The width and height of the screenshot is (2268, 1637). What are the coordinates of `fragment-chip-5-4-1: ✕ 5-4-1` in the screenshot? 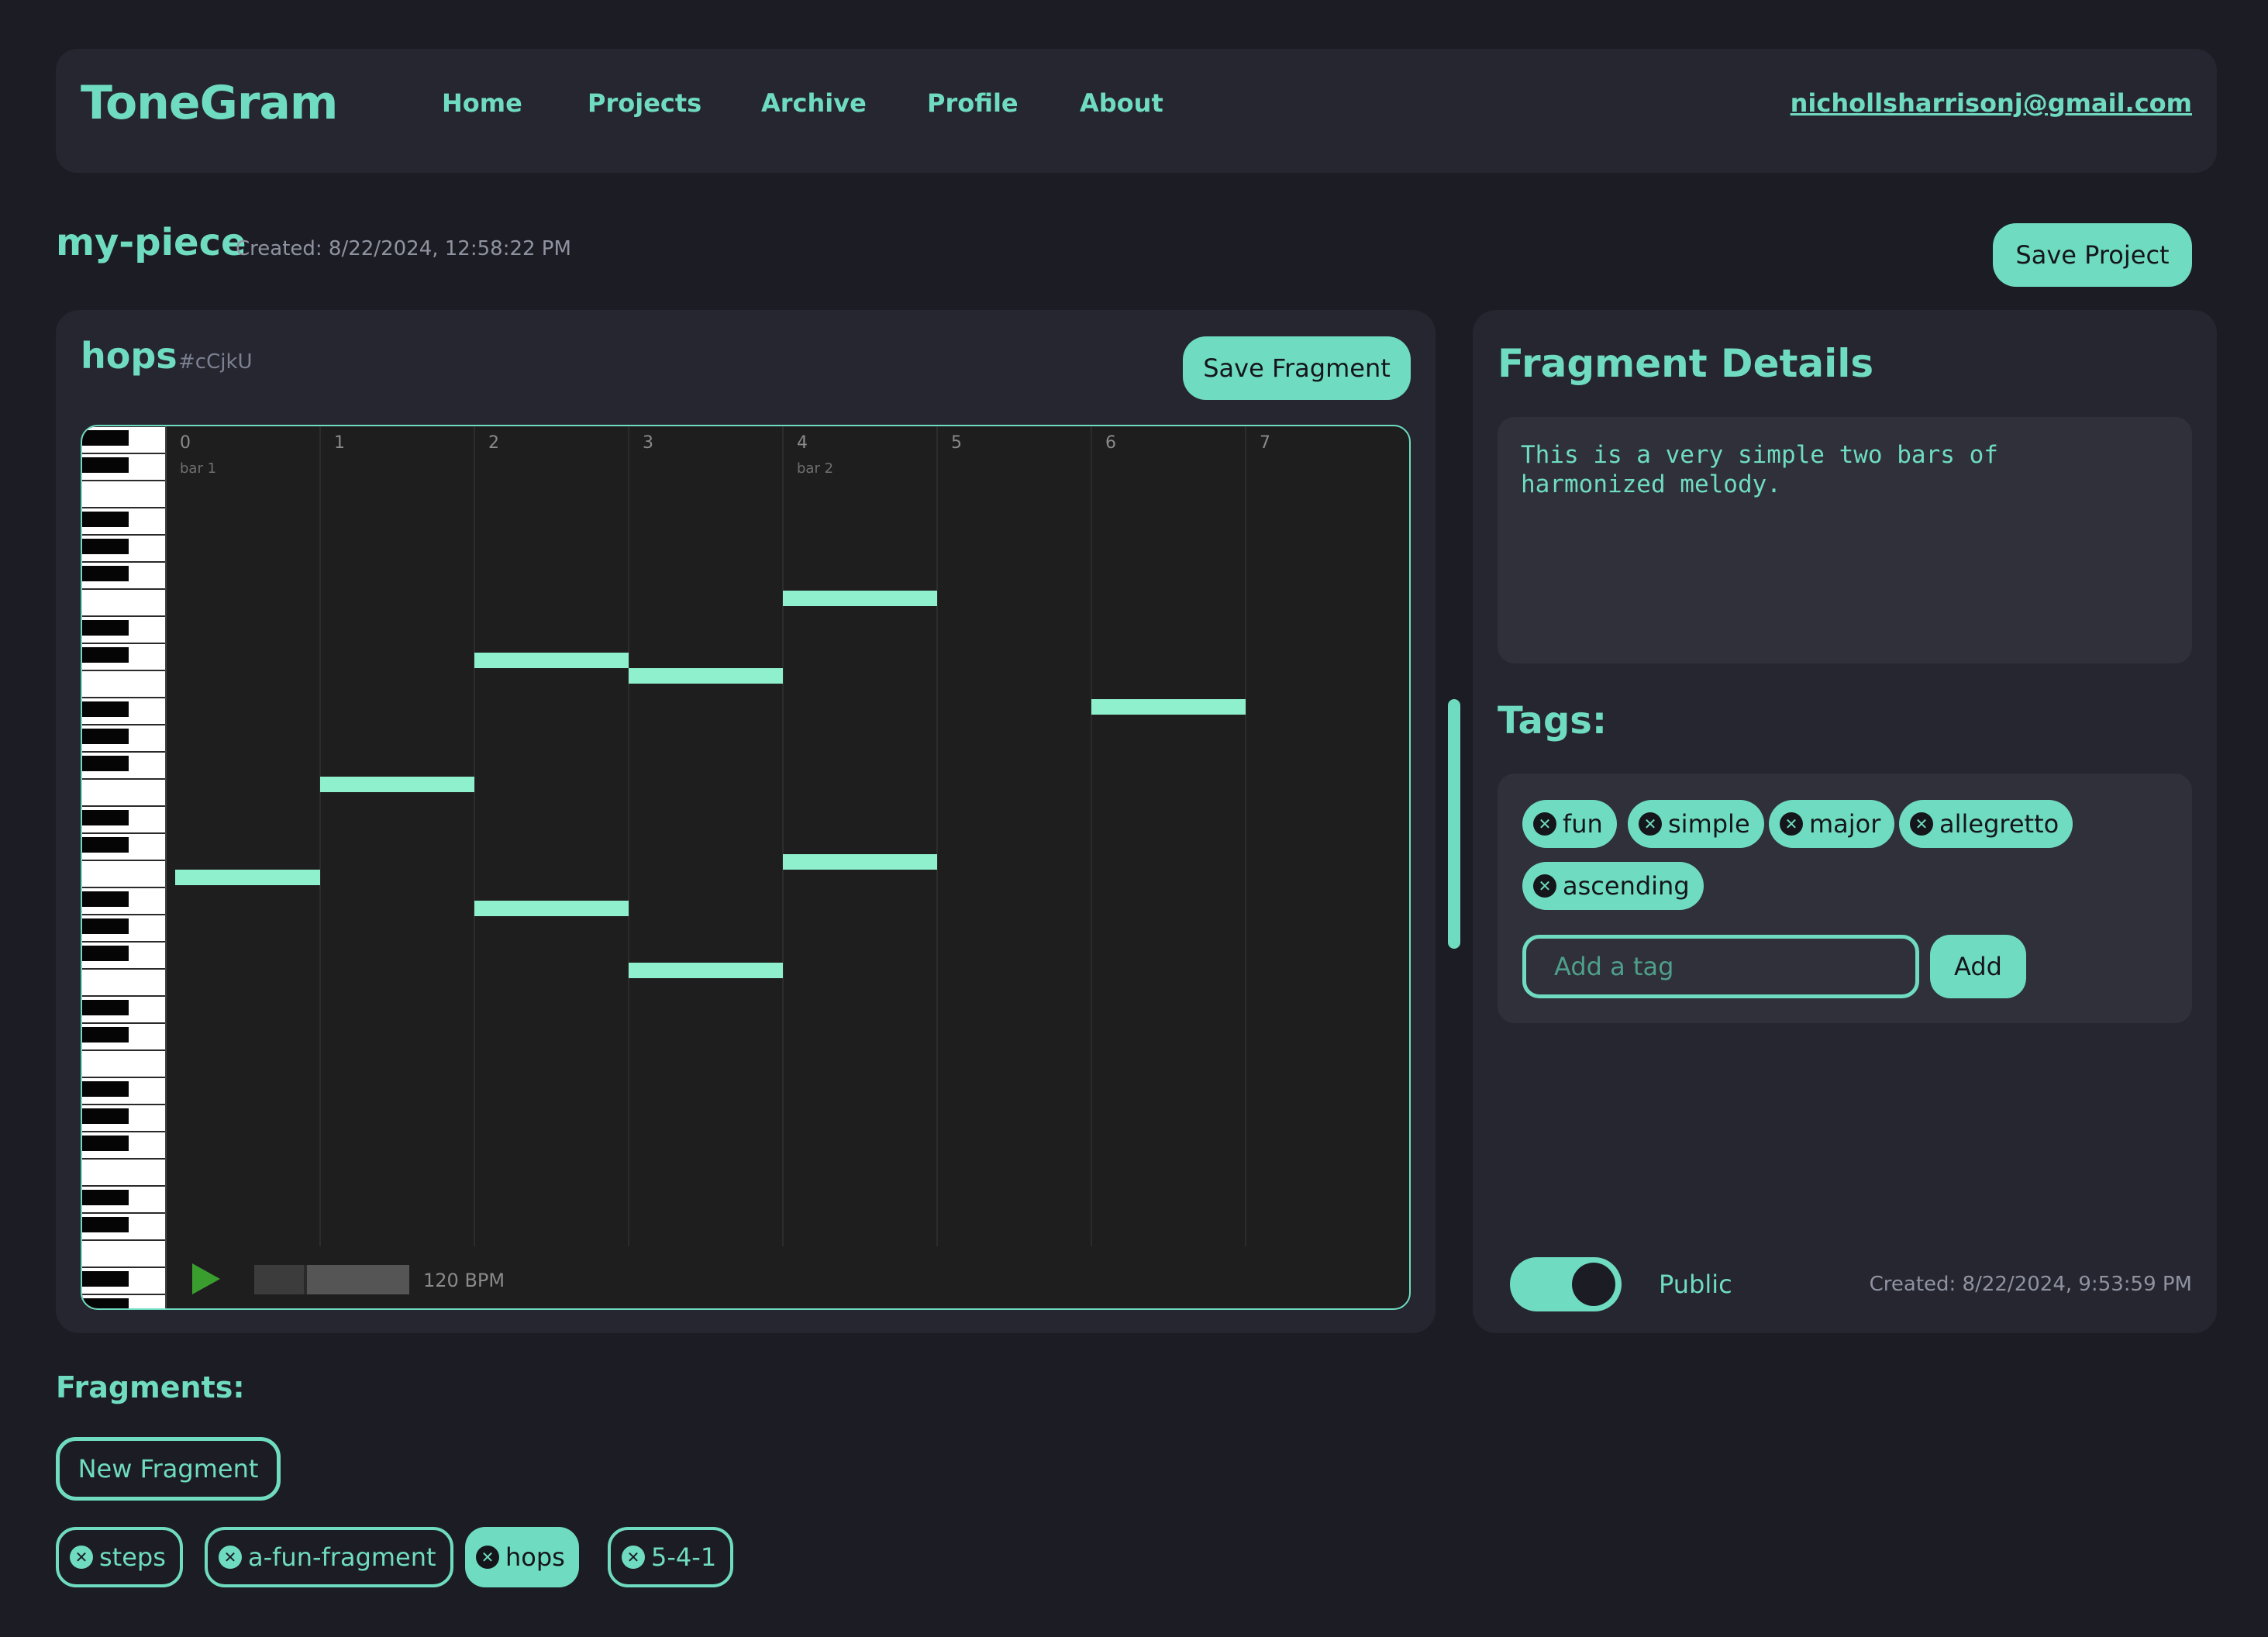 It's located at (671, 1557).